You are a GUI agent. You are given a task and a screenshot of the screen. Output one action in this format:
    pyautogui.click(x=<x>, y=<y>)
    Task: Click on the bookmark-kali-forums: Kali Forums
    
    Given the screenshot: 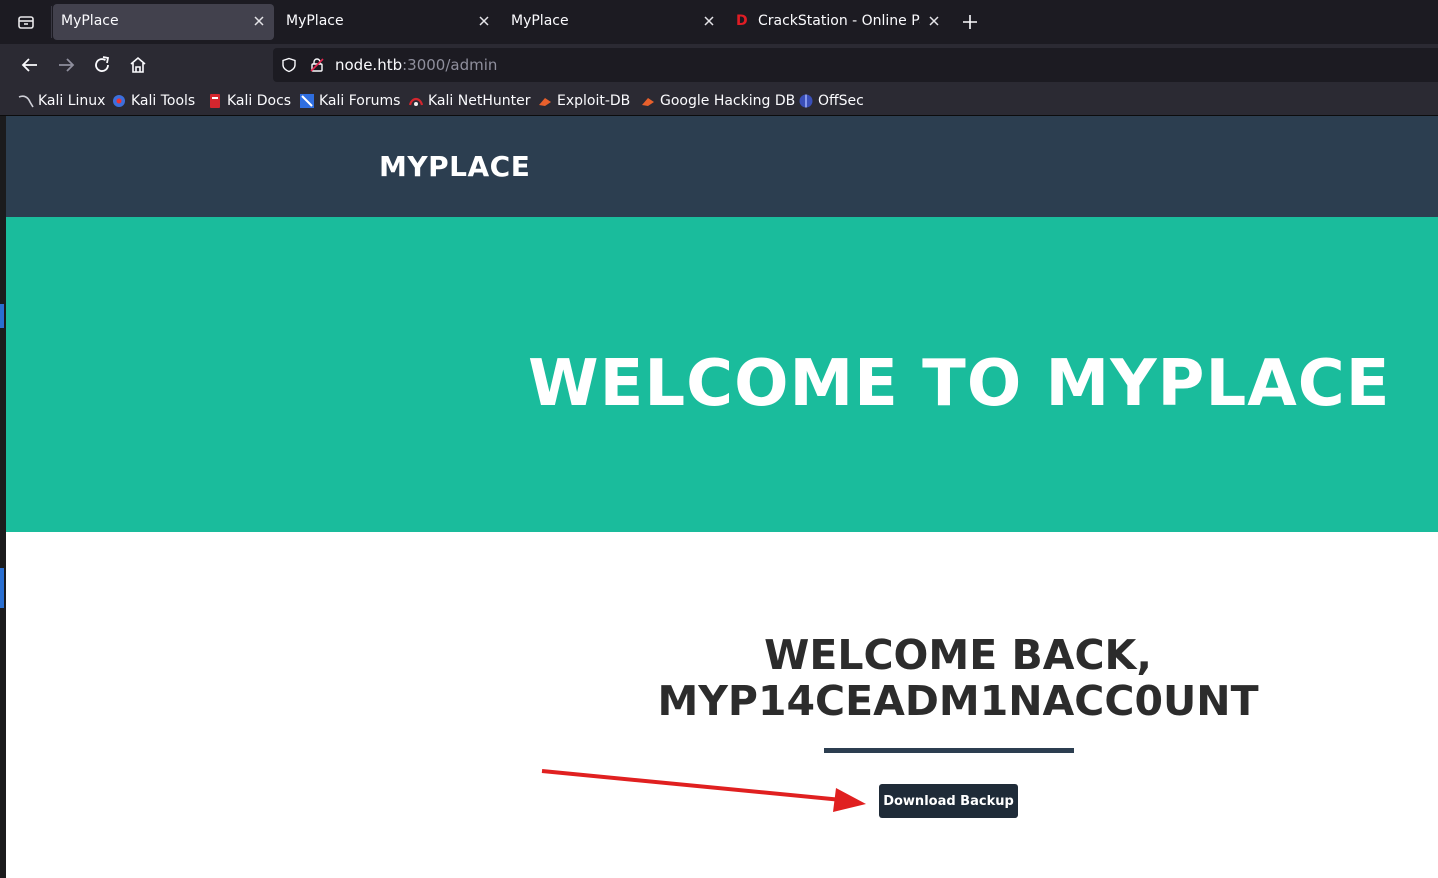 What is the action you would take?
    pyautogui.click(x=349, y=101)
    